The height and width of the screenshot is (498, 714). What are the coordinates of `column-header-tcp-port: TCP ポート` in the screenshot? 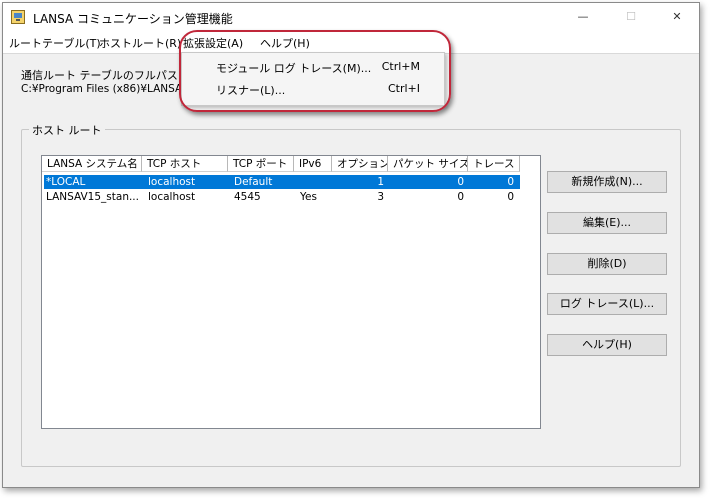 It's located at (261, 164).